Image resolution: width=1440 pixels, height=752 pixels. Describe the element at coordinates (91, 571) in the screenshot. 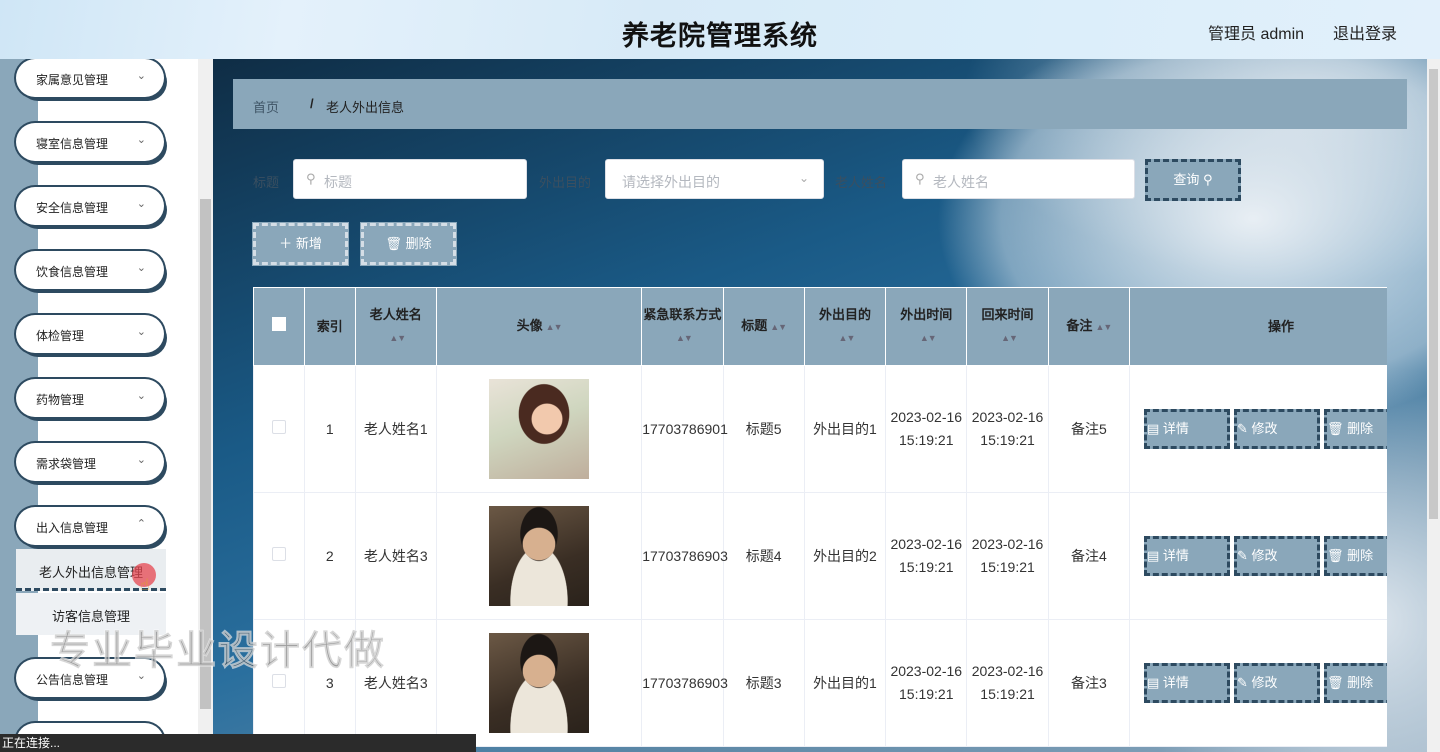

I see `sidebar-subitem-elder-outing: 老人外出信息管理 ☝` at that location.